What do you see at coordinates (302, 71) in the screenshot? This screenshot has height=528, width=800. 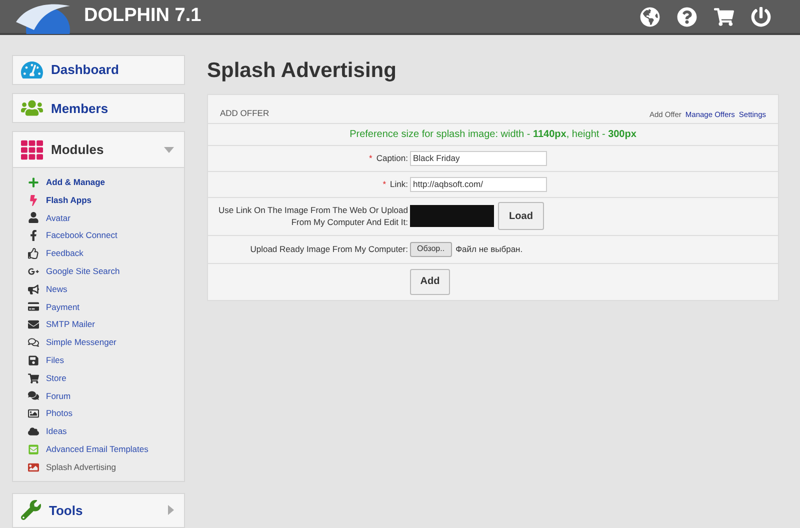 I see `page-title: Splash Advertising` at bounding box center [302, 71].